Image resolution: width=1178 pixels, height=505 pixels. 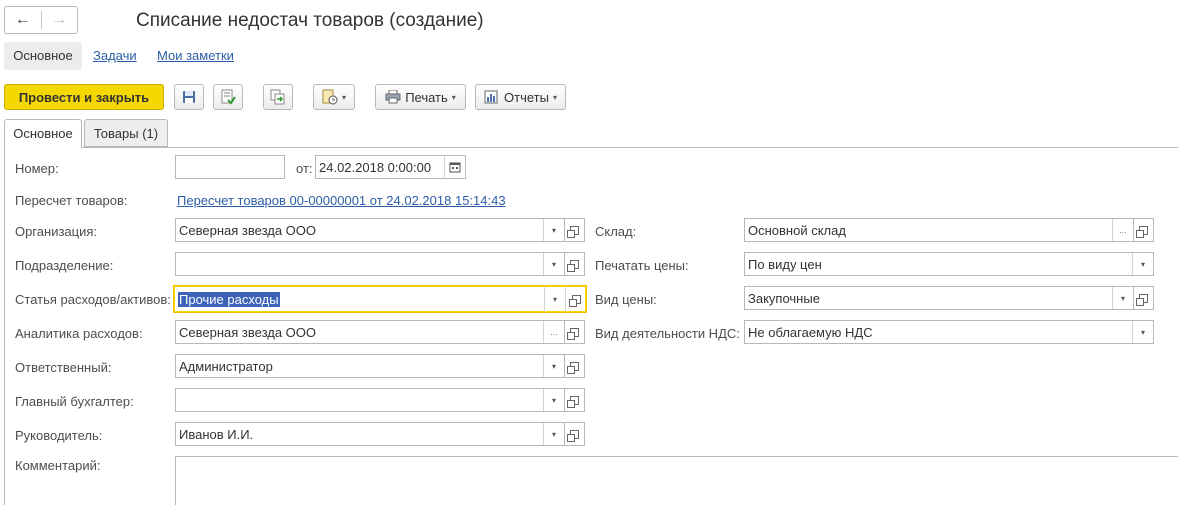 I want to click on print-prices-value: По виду цен, so click(x=785, y=264).